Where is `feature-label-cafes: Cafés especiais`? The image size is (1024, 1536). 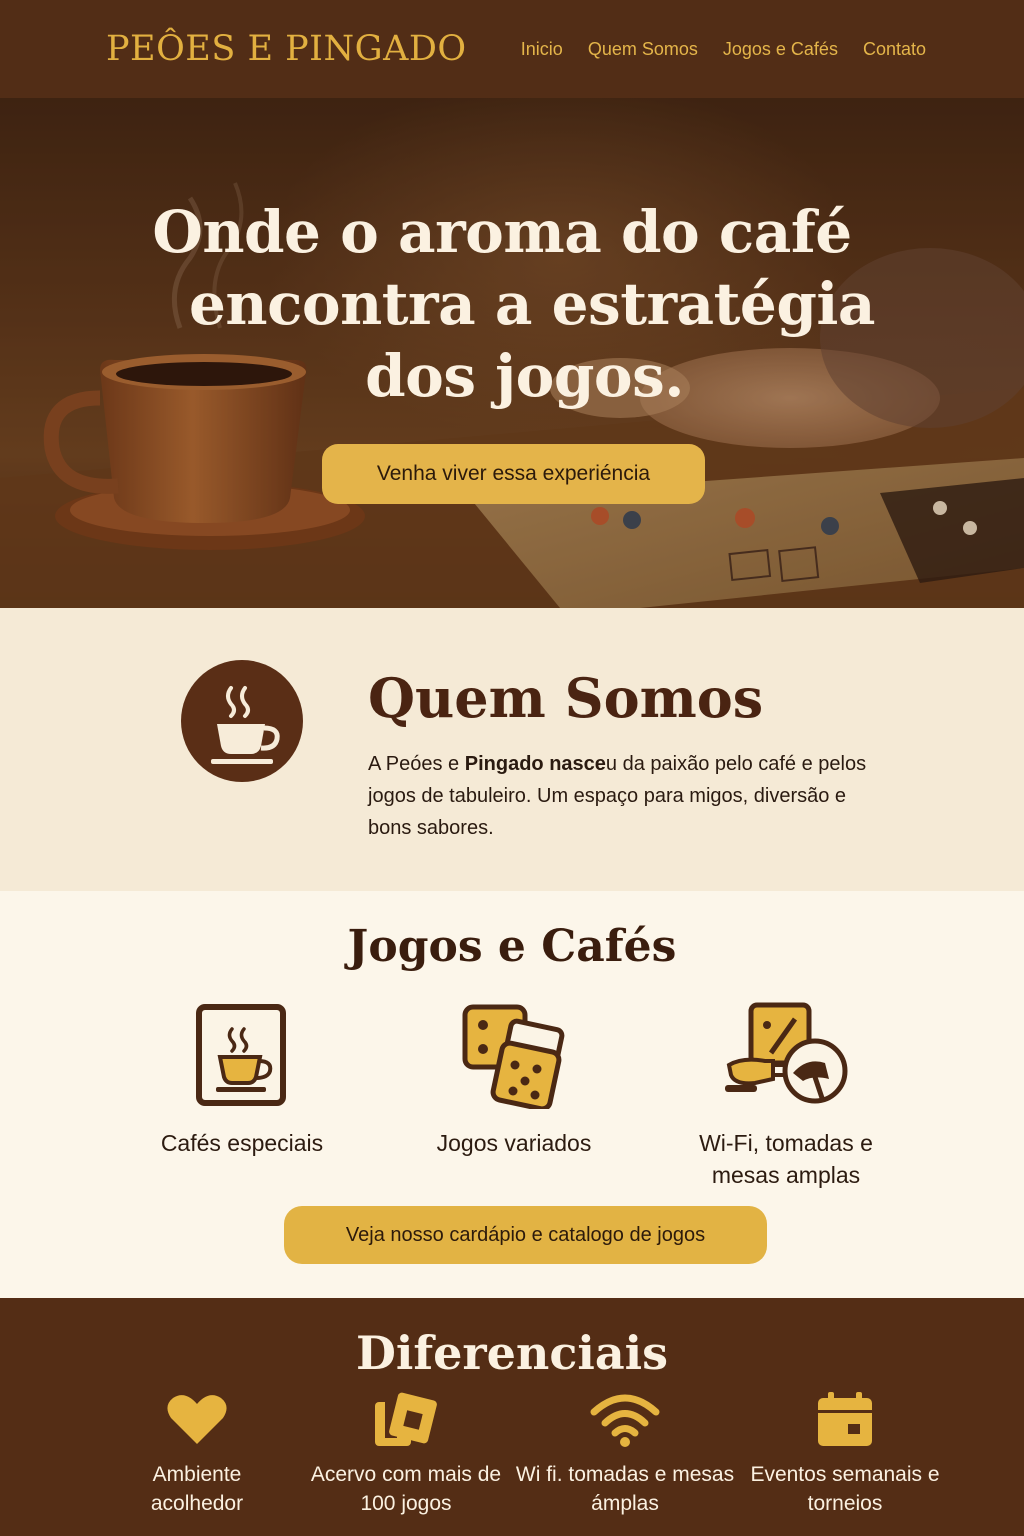
feature-label-cafes: Cafés especiais is located at coordinates (242, 1143).